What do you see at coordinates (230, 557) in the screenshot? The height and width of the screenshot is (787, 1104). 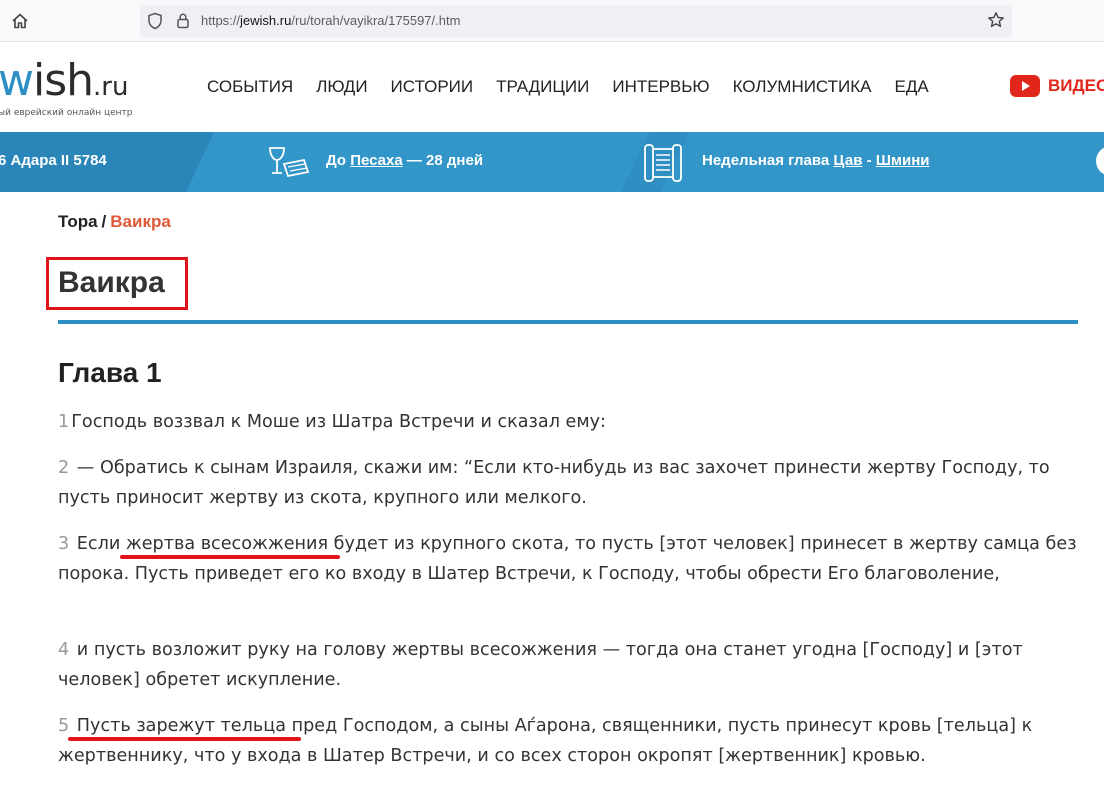 I see `annotation-underline-burnt-offering` at bounding box center [230, 557].